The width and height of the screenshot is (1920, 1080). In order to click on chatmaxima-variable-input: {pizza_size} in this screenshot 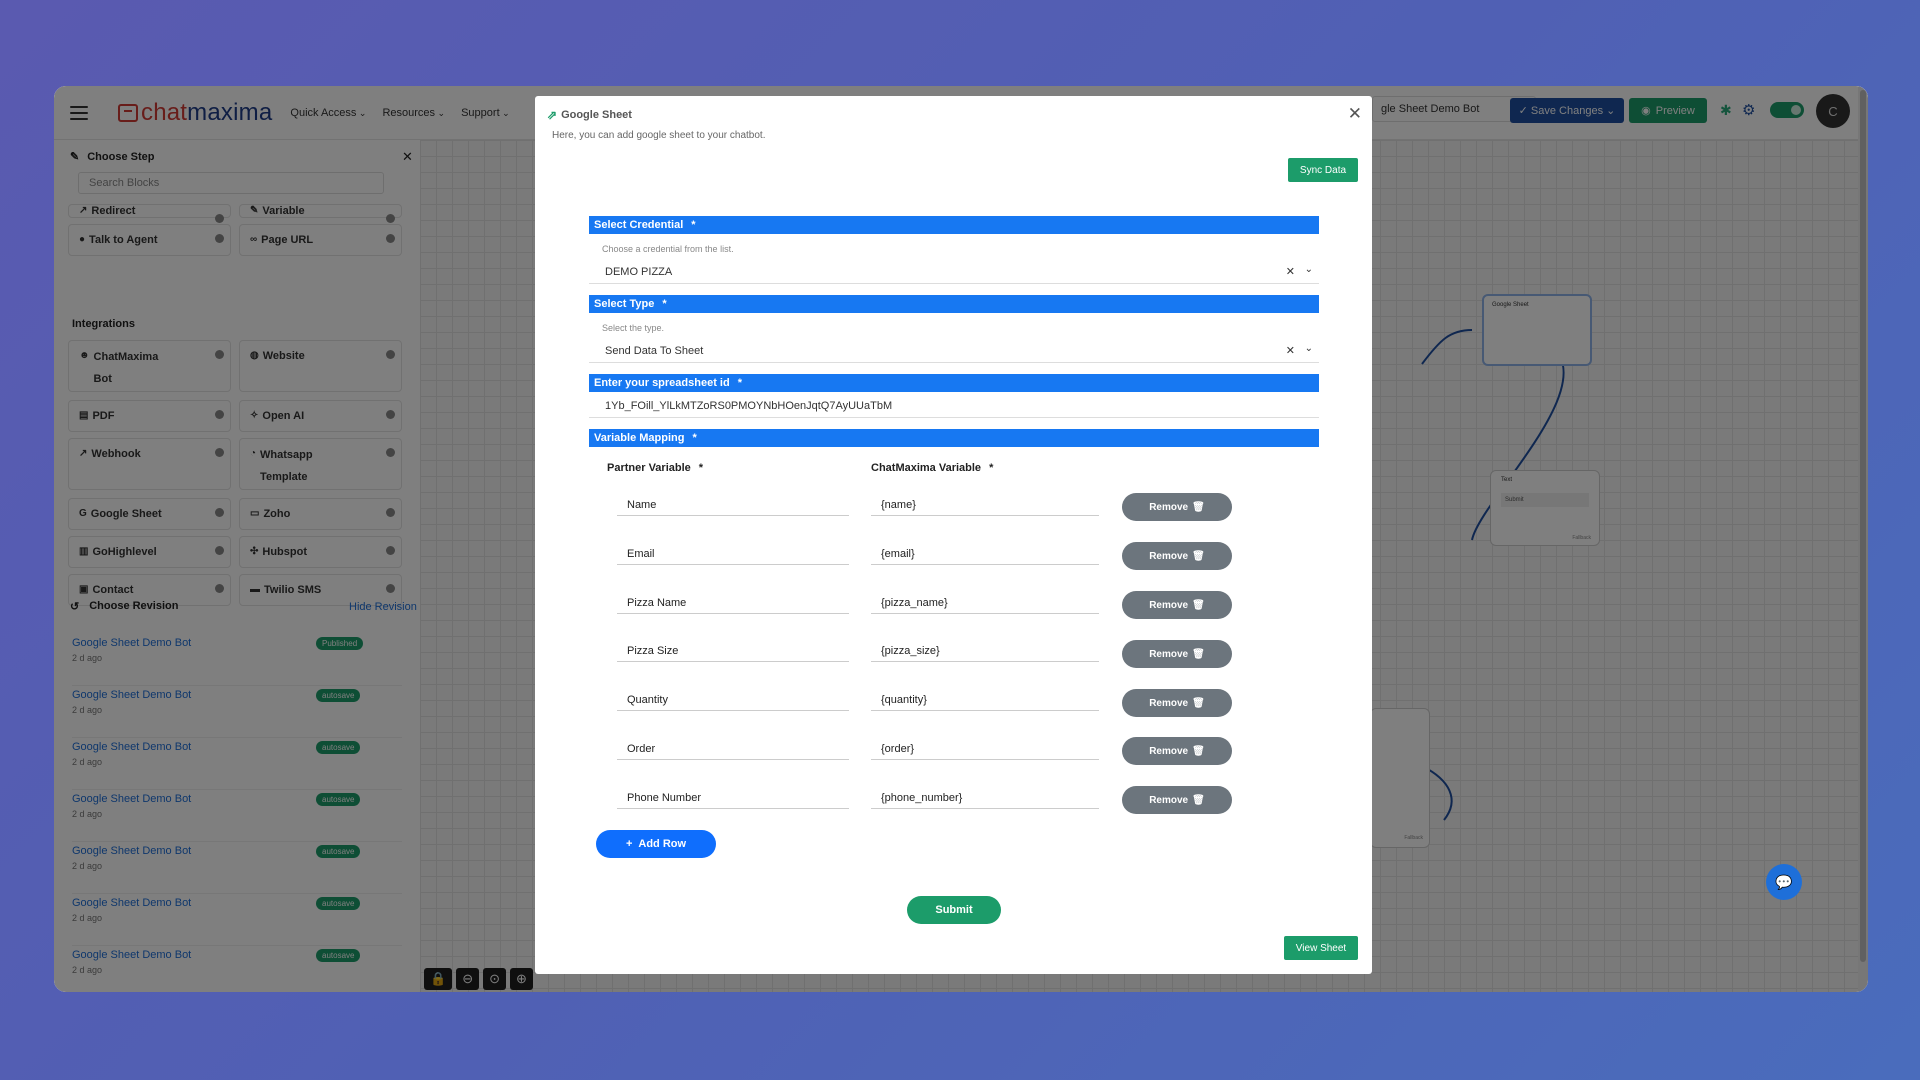, I will do `click(985, 650)`.